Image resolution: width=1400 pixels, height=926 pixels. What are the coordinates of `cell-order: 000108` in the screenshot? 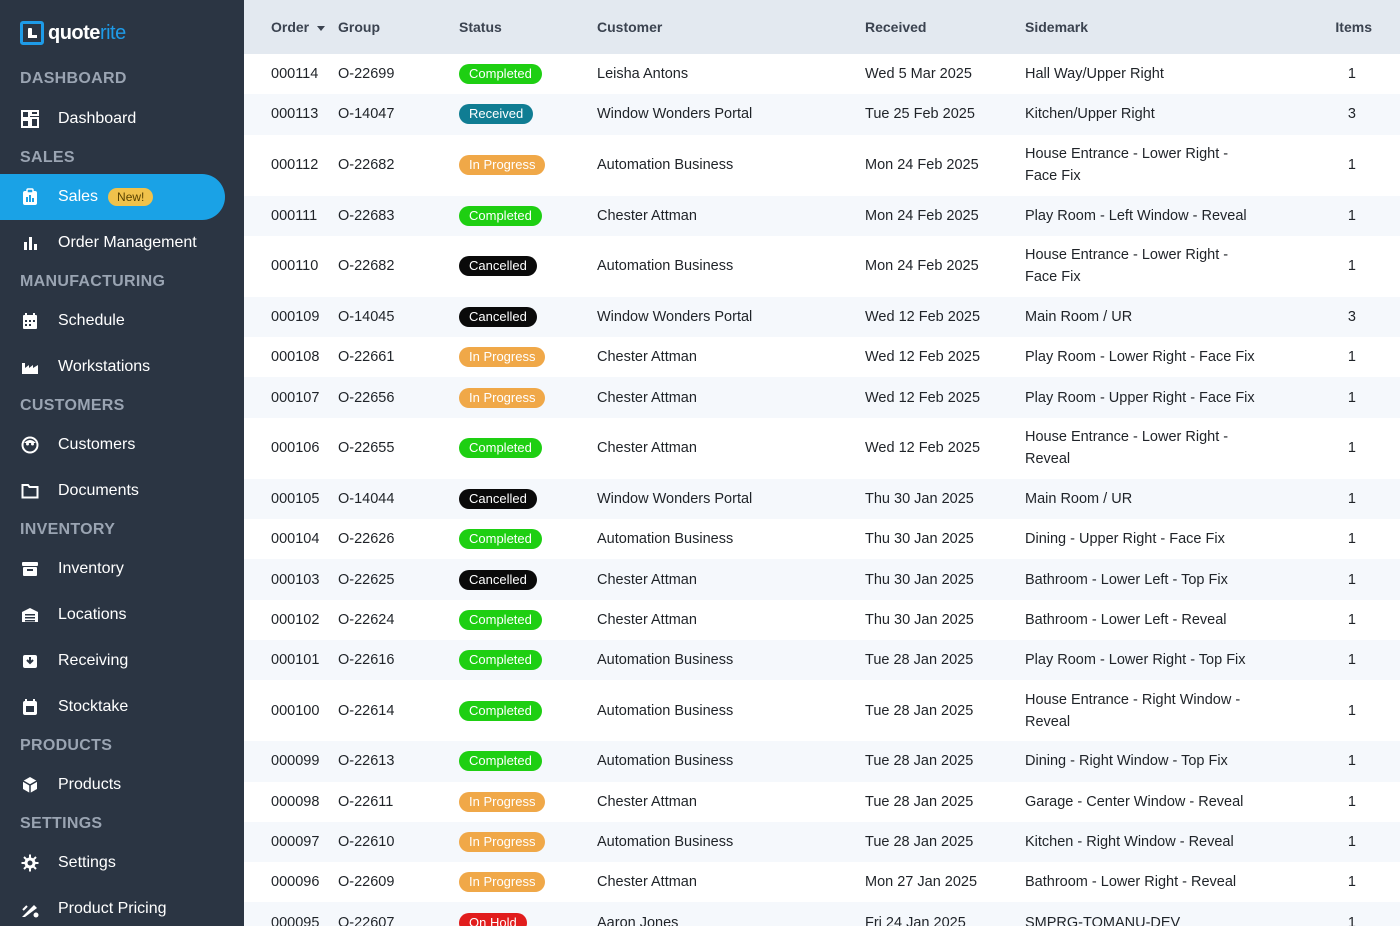 It's located at (295, 357).